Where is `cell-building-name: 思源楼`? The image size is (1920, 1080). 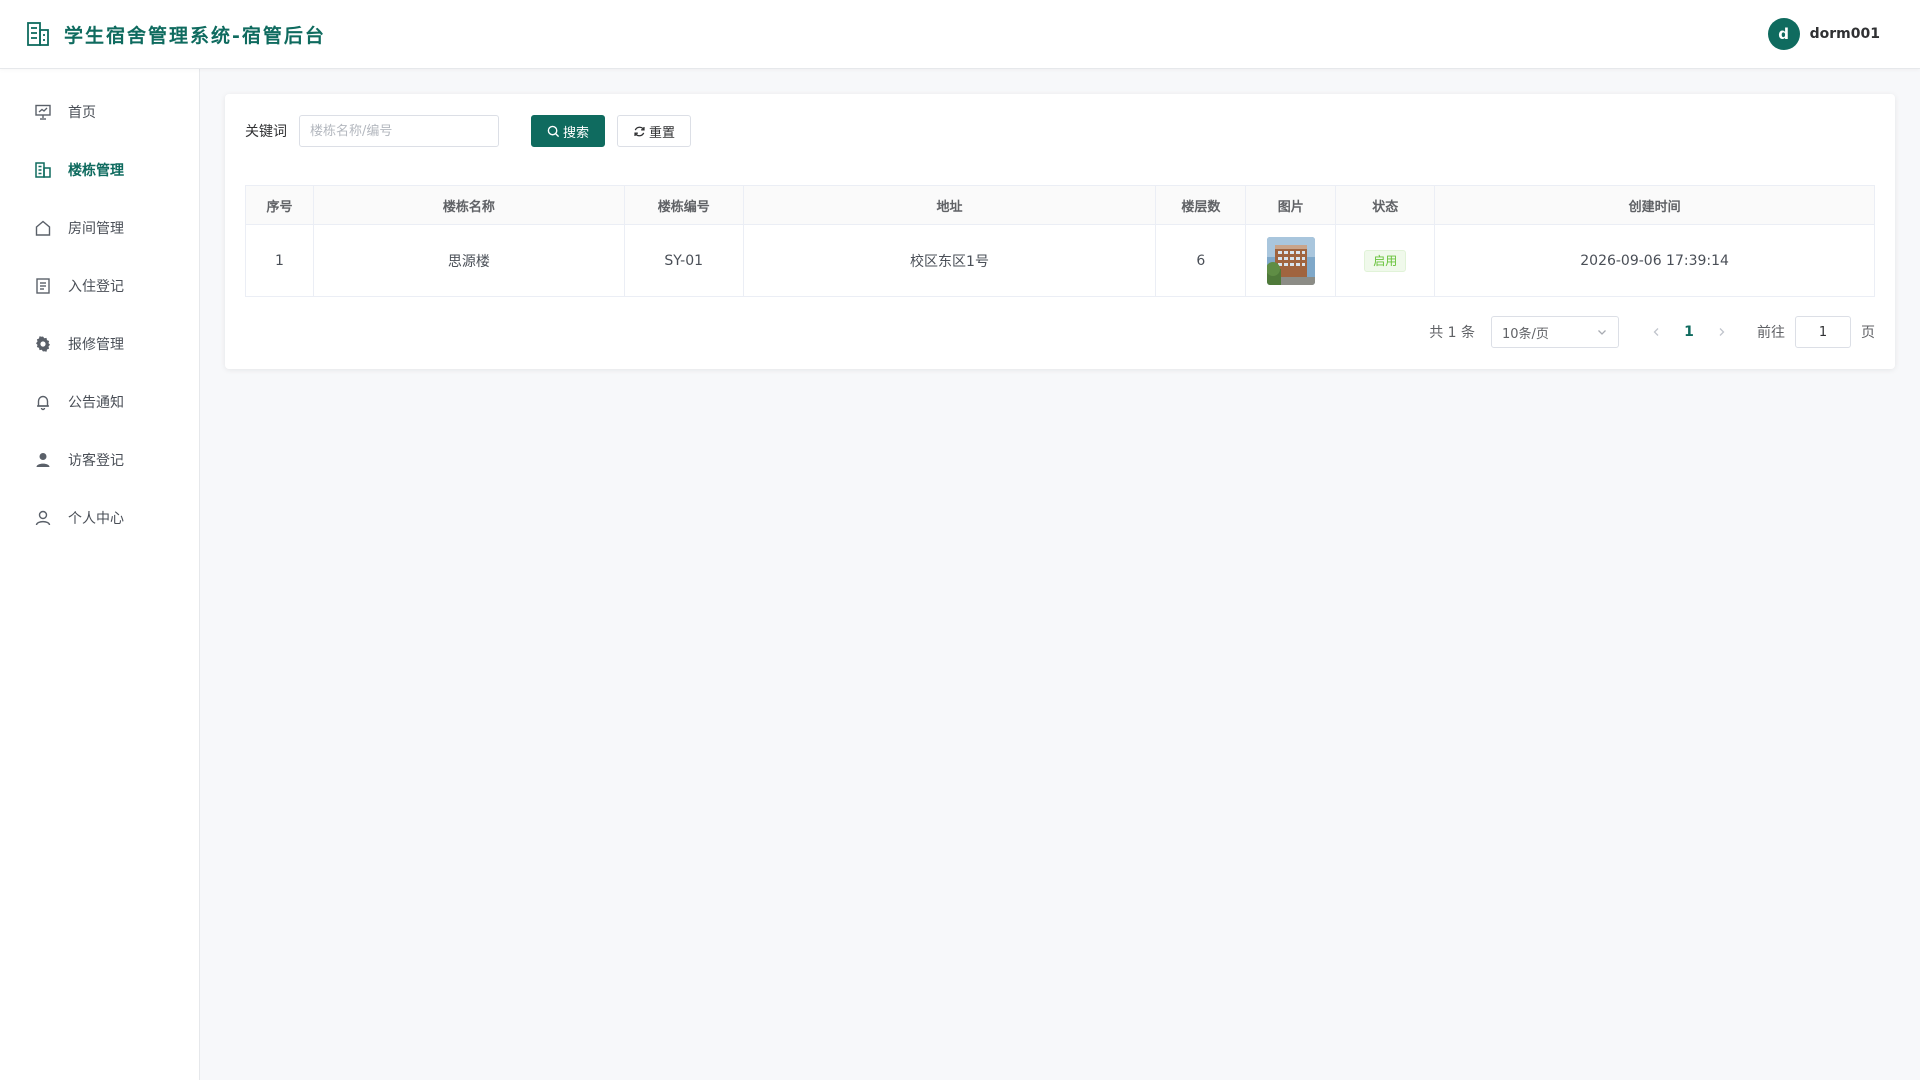 cell-building-name: 思源楼 is located at coordinates (468, 260).